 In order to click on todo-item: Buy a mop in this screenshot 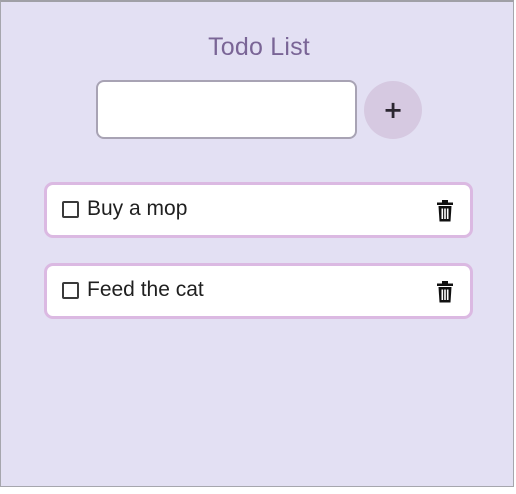, I will do `click(258, 210)`.